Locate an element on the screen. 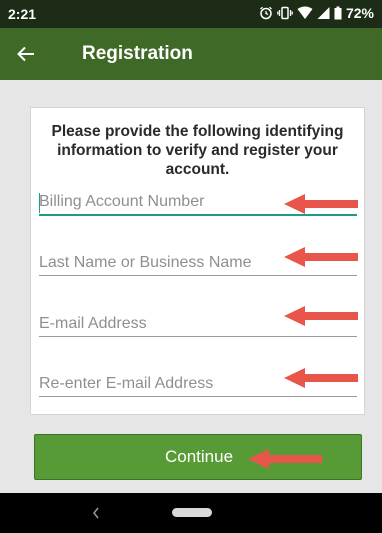 The height and width of the screenshot is (533, 382). wifi-icon is located at coordinates (305, 12).